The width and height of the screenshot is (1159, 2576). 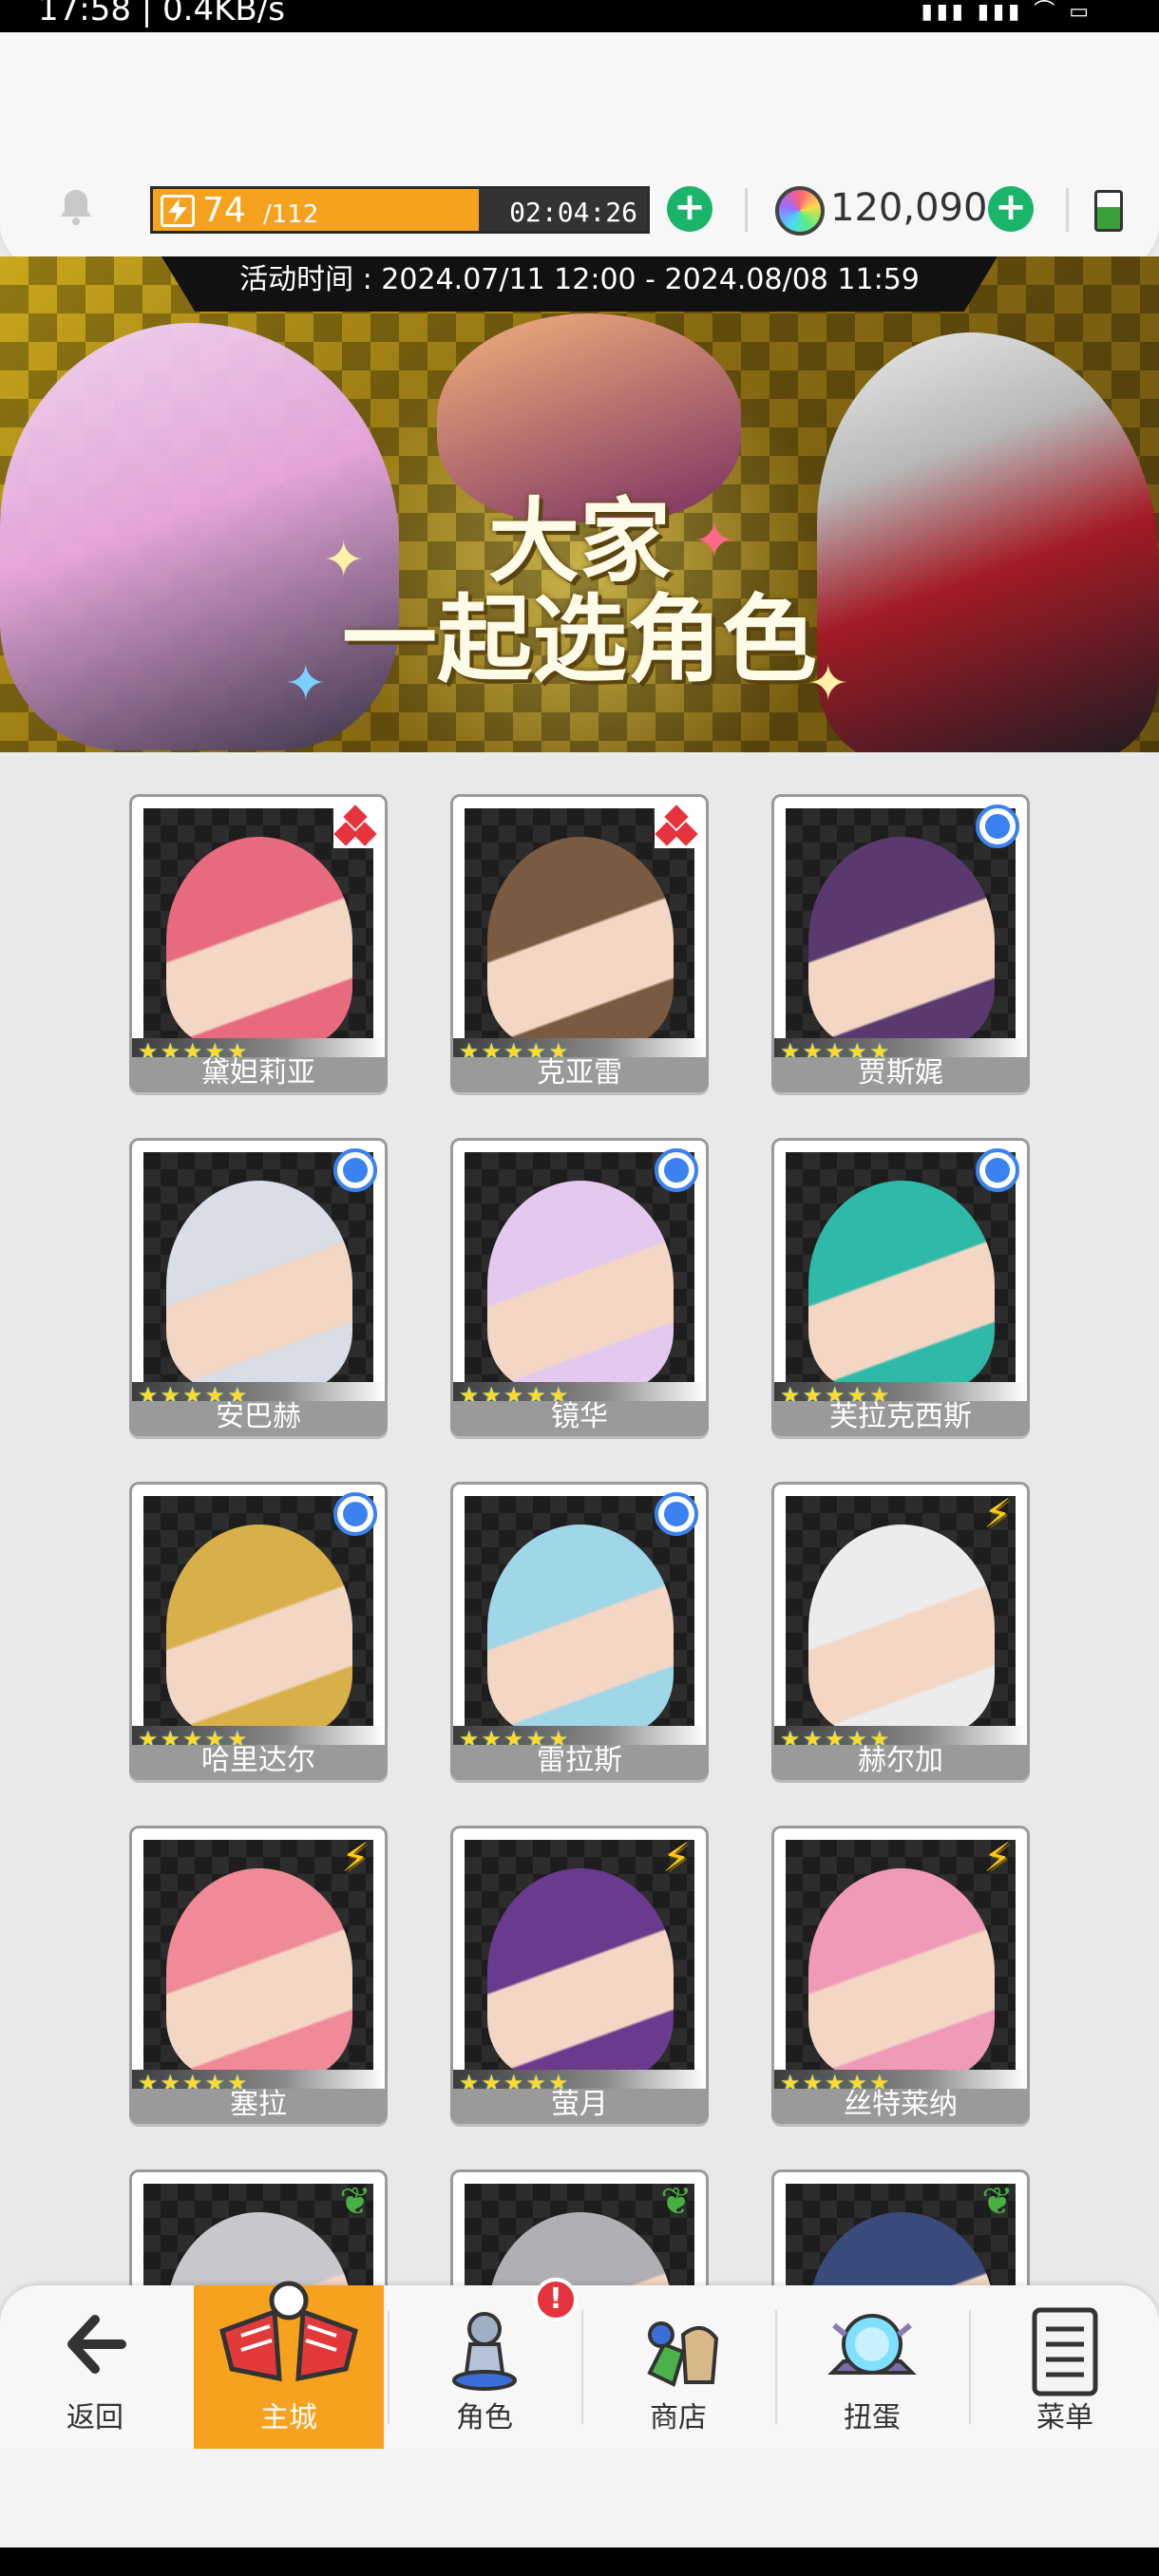 What do you see at coordinates (258, 2105) in the screenshot?
I see `character-name: 塞拉` at bounding box center [258, 2105].